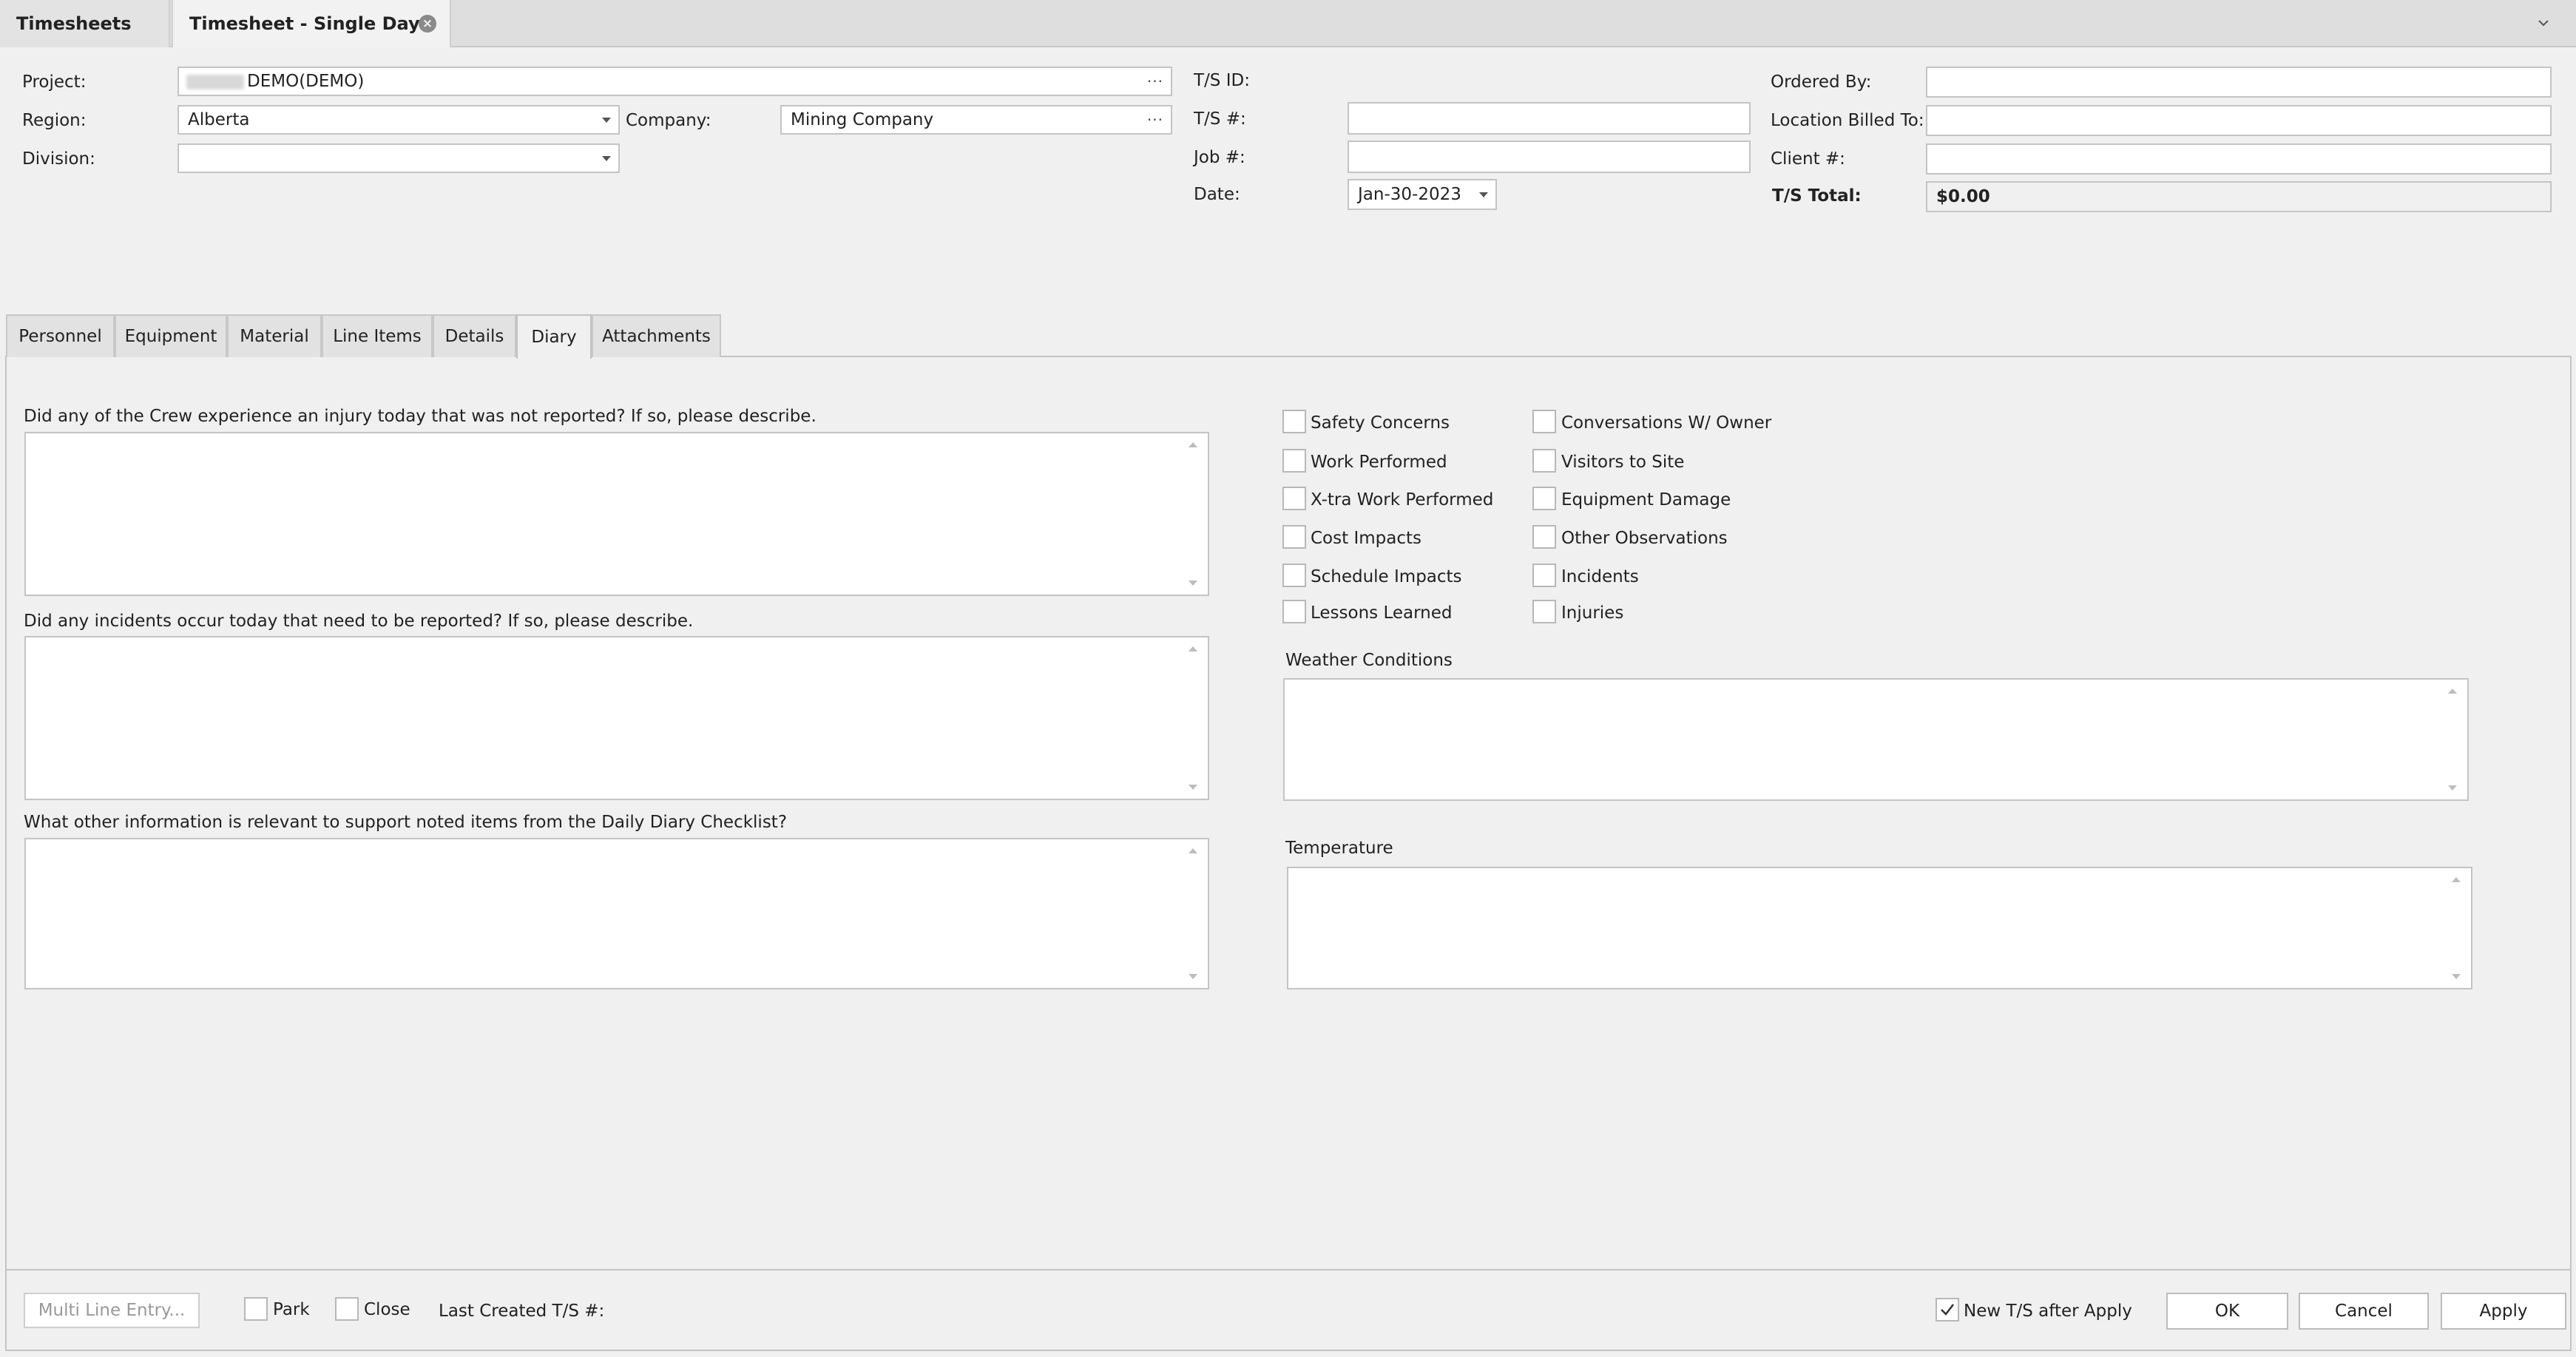 This screenshot has height=1357, width=2576. I want to click on conversations-w-owner-label: Conversations W/ Owner, so click(1666, 423).